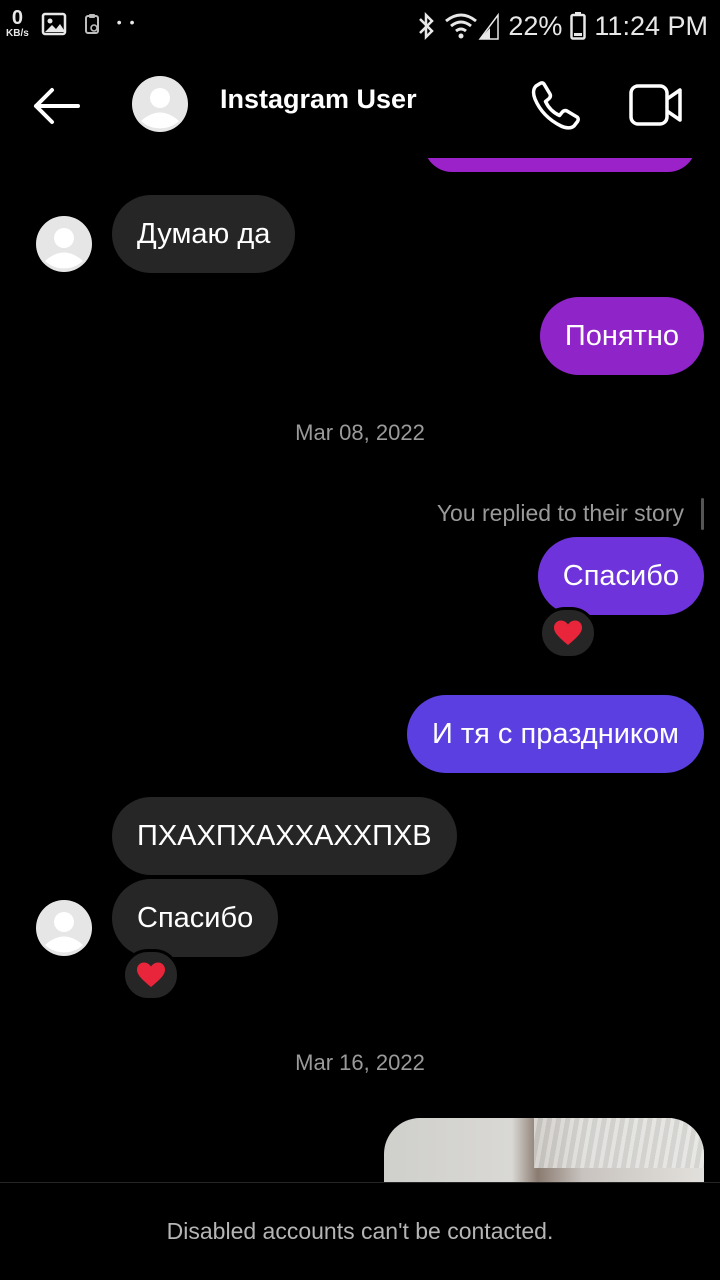 This screenshot has width=720, height=1280. I want to click on phone-icon, so click(556, 105).